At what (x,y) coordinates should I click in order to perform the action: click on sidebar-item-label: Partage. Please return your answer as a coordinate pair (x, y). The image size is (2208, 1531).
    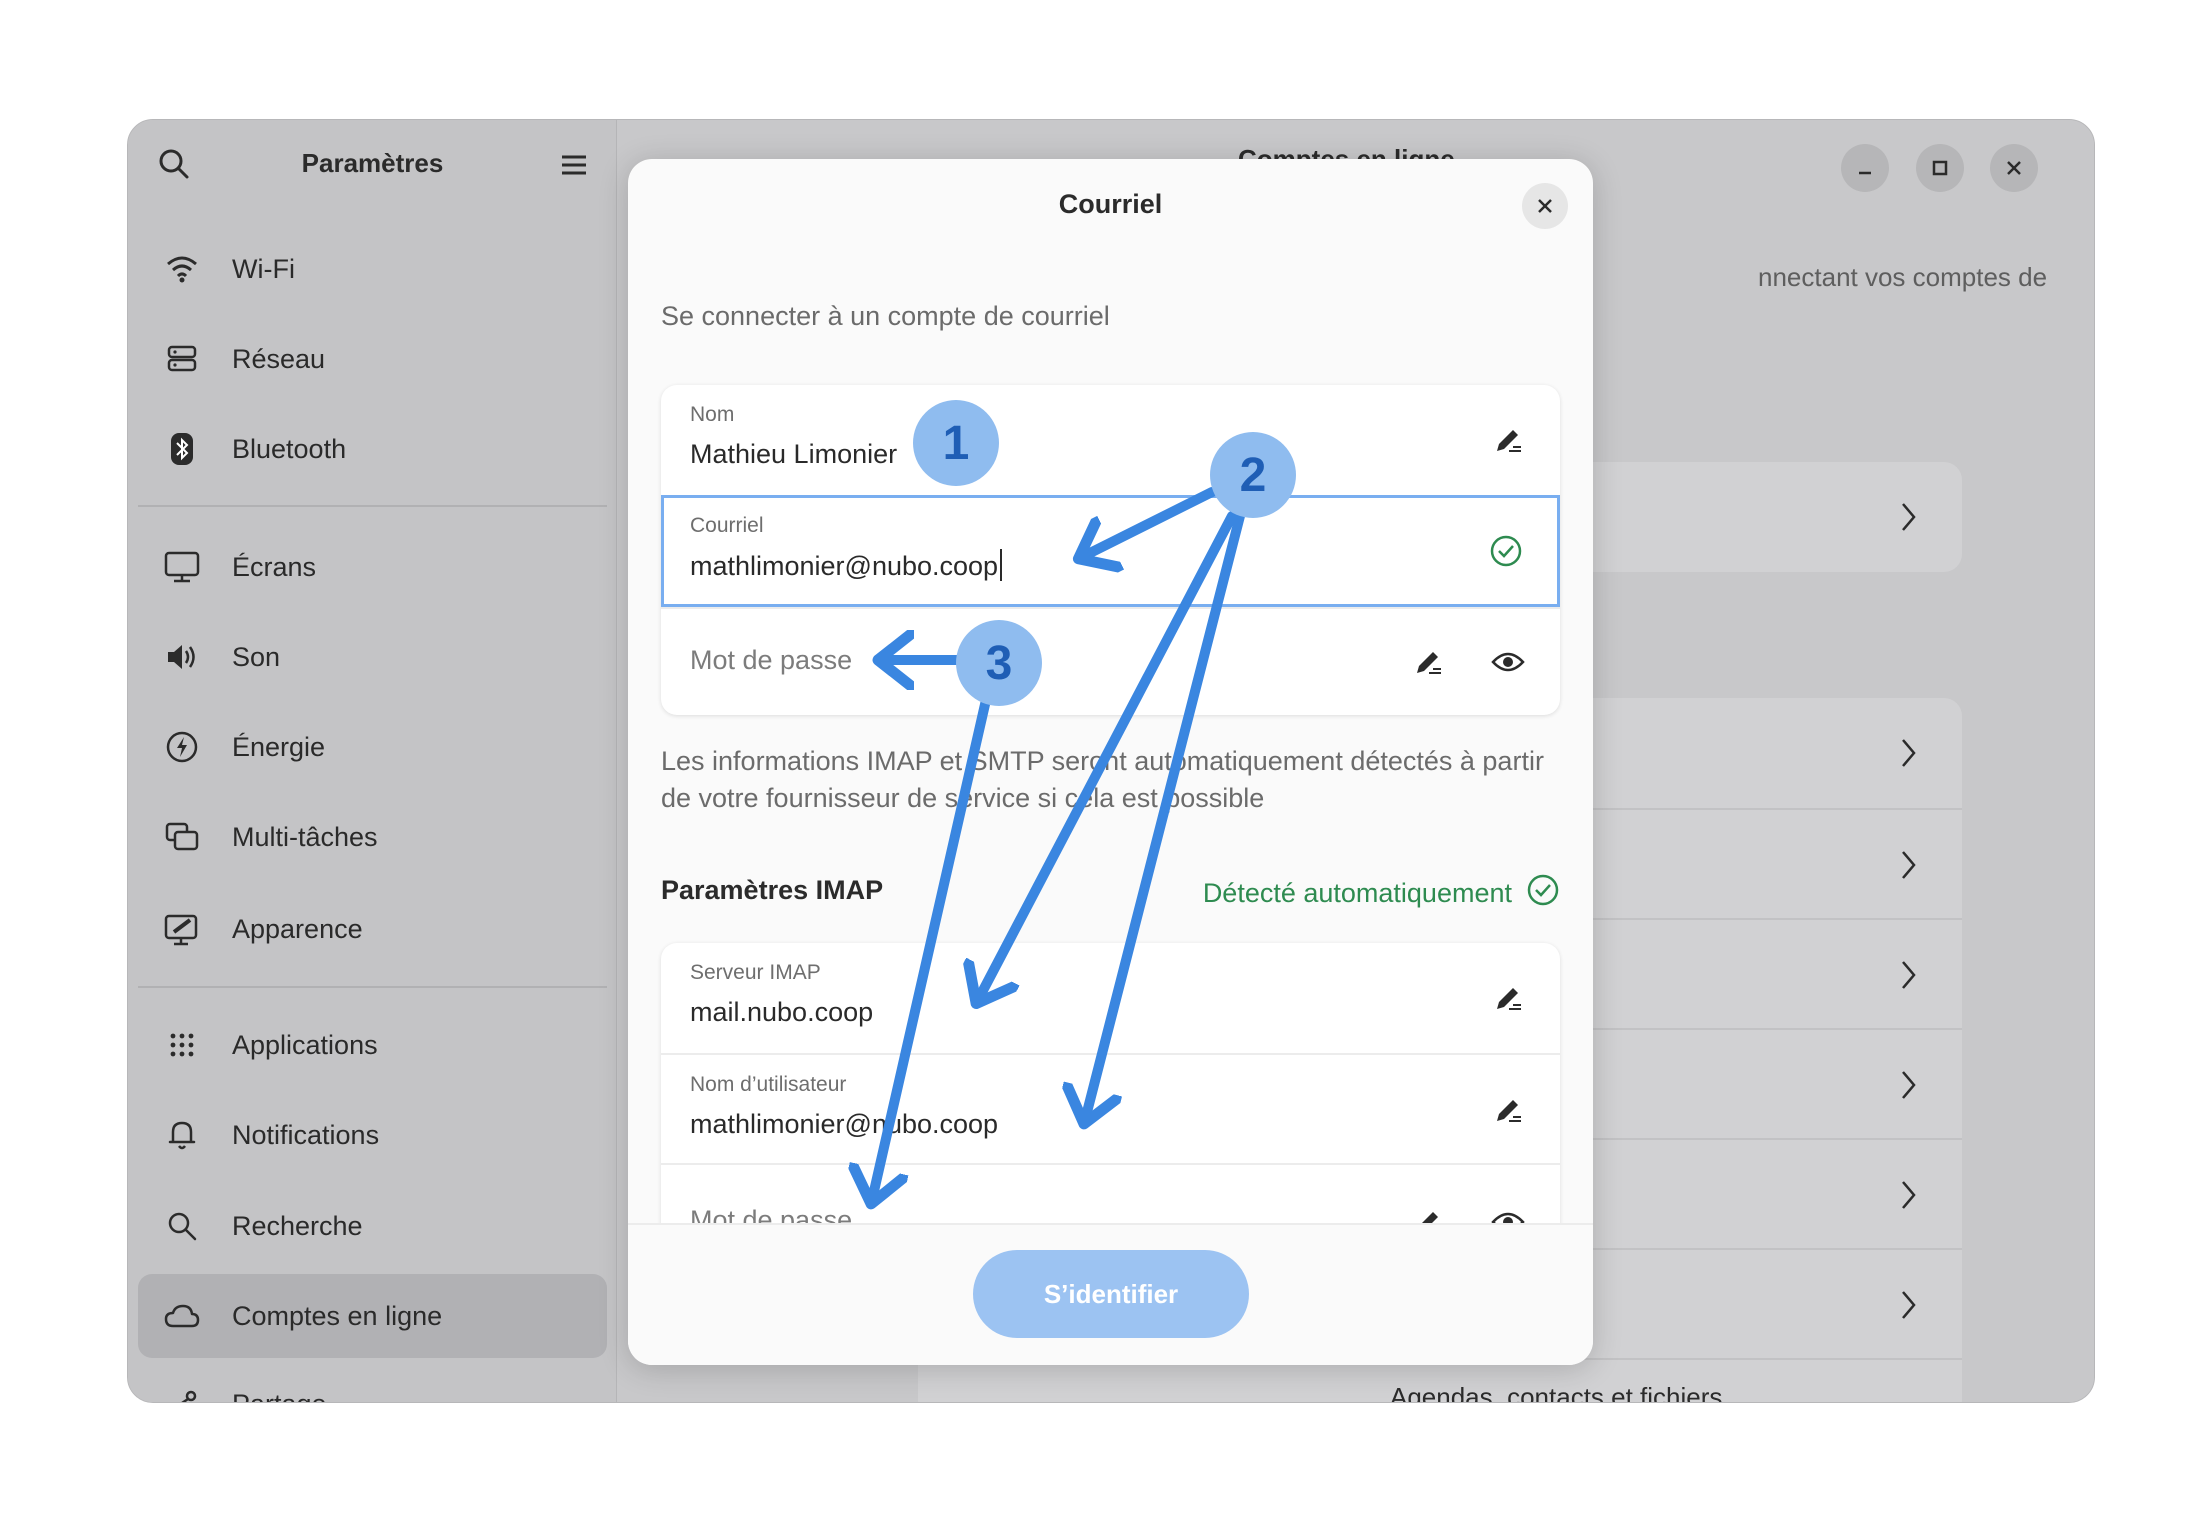
    Looking at the image, I should click on (279, 1396).